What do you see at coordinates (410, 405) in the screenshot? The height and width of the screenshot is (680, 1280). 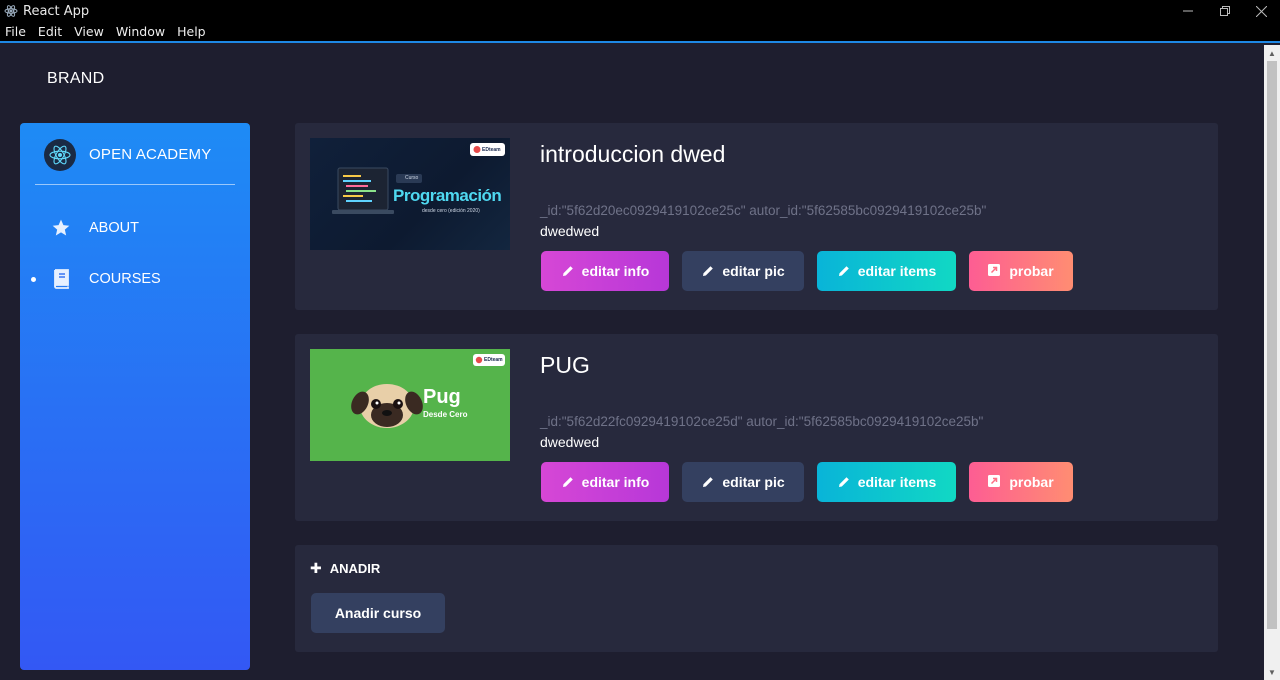 I see `course-thumbnail: EDteam Pug Desde Cero` at bounding box center [410, 405].